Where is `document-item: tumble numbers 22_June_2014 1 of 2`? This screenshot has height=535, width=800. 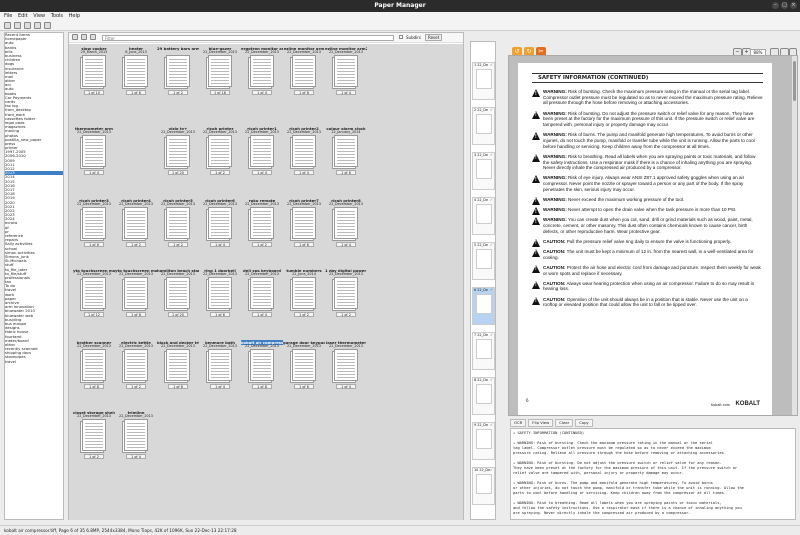
document-item: tumble numbers 22_June_2014 1 of 2 is located at coordinates (304, 308).